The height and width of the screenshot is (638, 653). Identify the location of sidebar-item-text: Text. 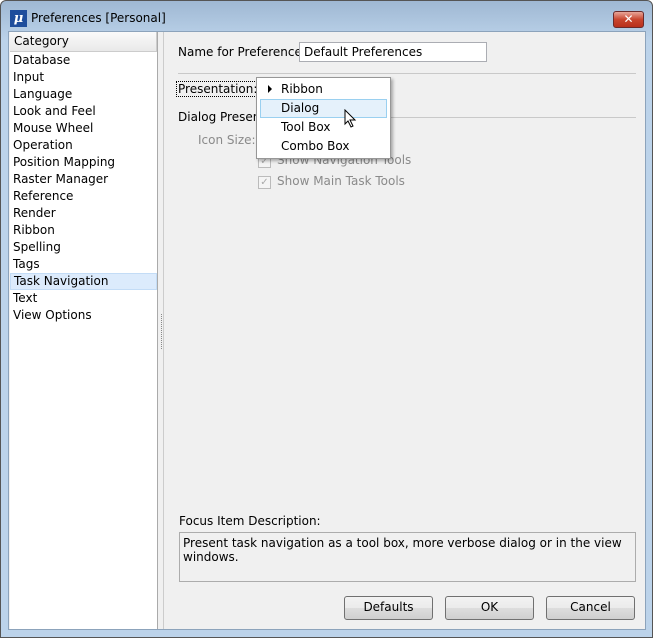
(83, 298).